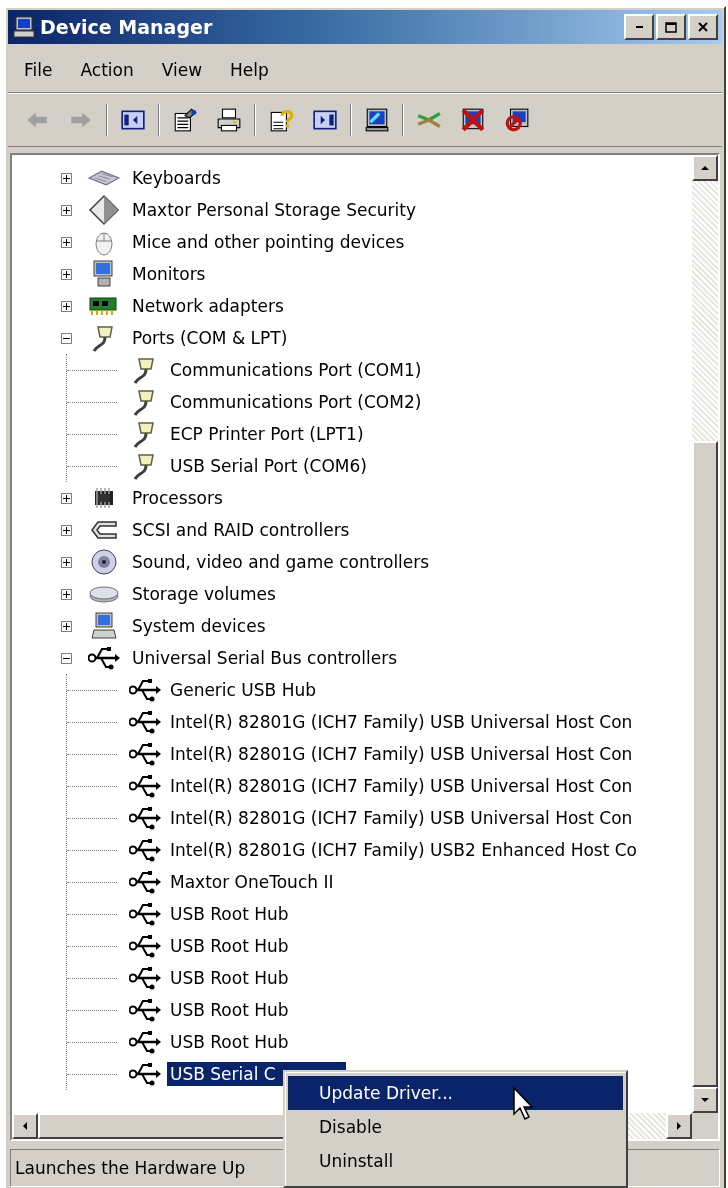 Image resolution: width=728 pixels, height=1188 pixels. What do you see at coordinates (182, 70) in the screenshot?
I see `menu-item: View` at bounding box center [182, 70].